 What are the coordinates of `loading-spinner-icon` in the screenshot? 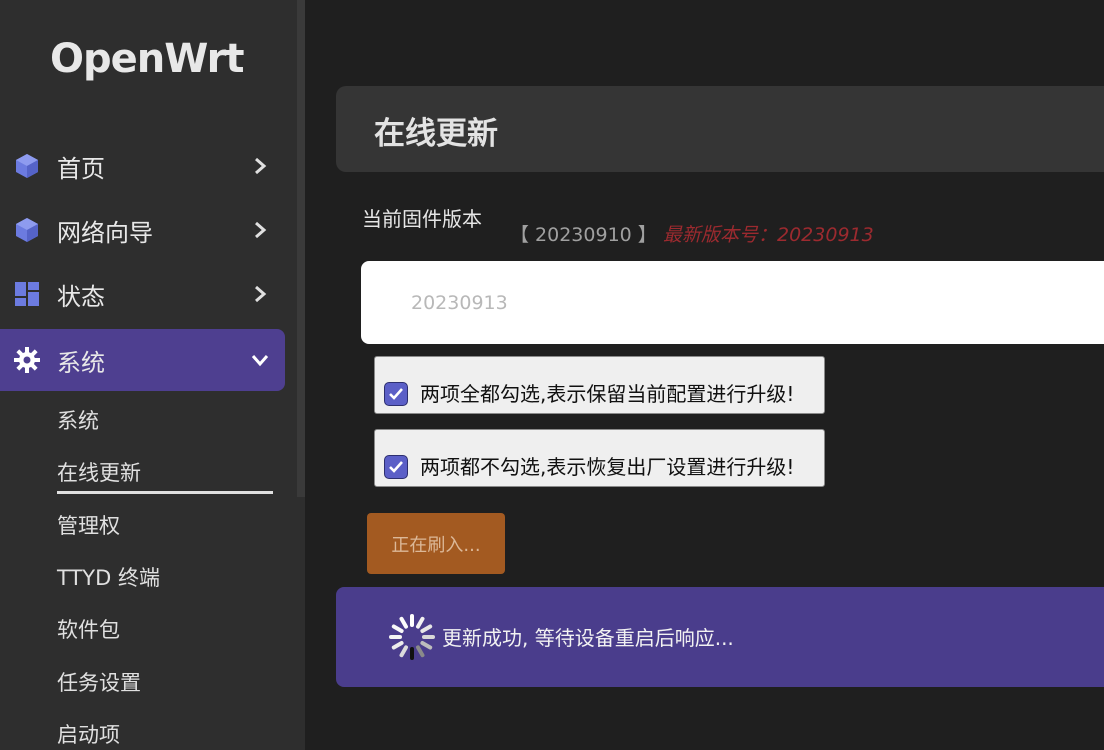 It's located at (412, 637).